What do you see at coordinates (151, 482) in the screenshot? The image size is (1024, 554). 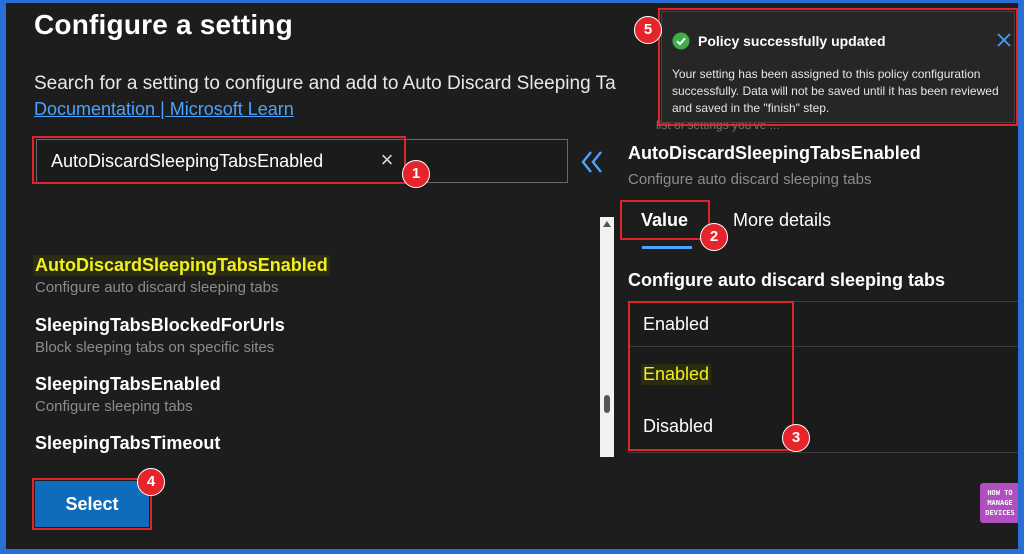 I see `annotation-badge-4: 4` at bounding box center [151, 482].